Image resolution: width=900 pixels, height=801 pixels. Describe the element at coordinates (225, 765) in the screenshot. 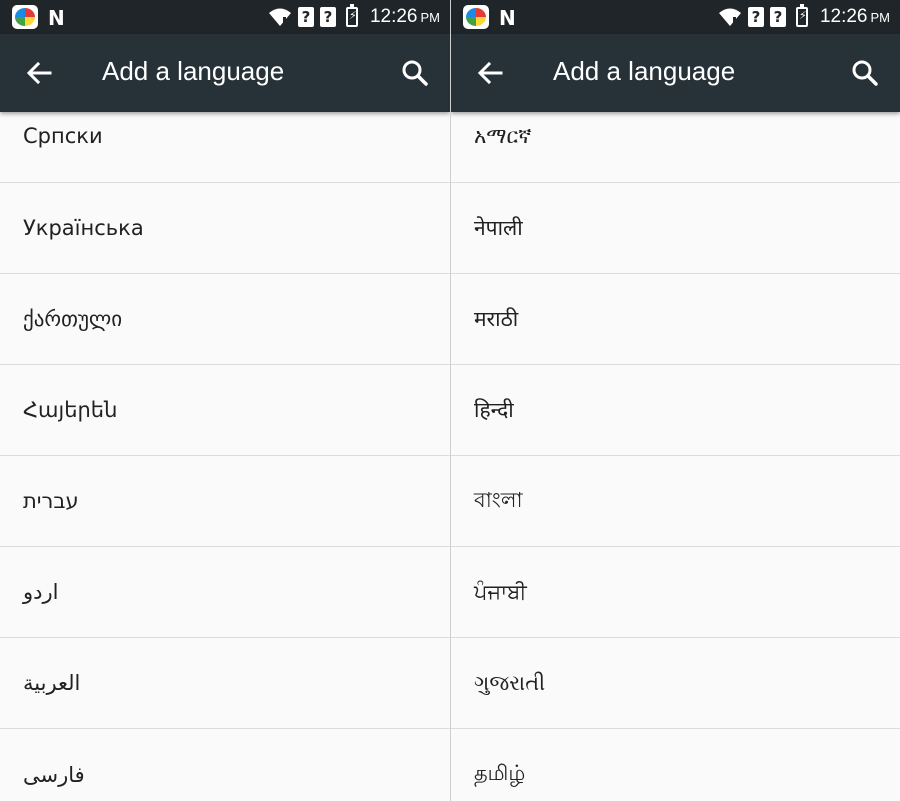

I see `language-item: فارسی` at that location.